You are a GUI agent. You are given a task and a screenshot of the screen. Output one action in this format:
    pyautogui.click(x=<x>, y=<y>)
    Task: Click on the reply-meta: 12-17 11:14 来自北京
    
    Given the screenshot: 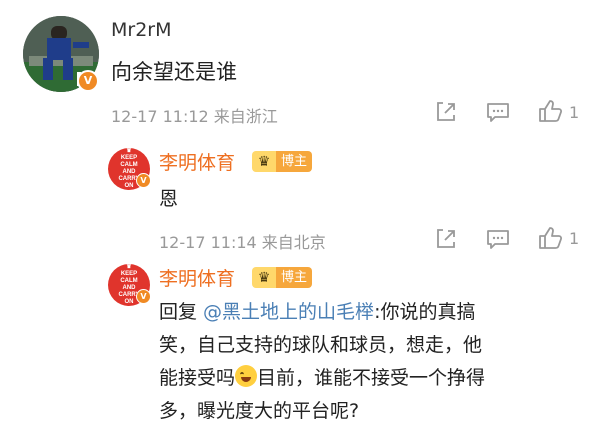 What is the action you would take?
    pyautogui.click(x=242, y=242)
    